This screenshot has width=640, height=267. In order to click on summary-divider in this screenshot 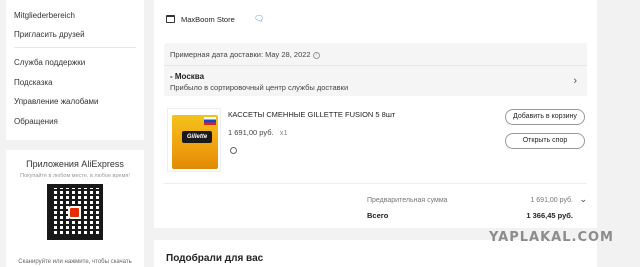, I will do `click(375, 183)`.